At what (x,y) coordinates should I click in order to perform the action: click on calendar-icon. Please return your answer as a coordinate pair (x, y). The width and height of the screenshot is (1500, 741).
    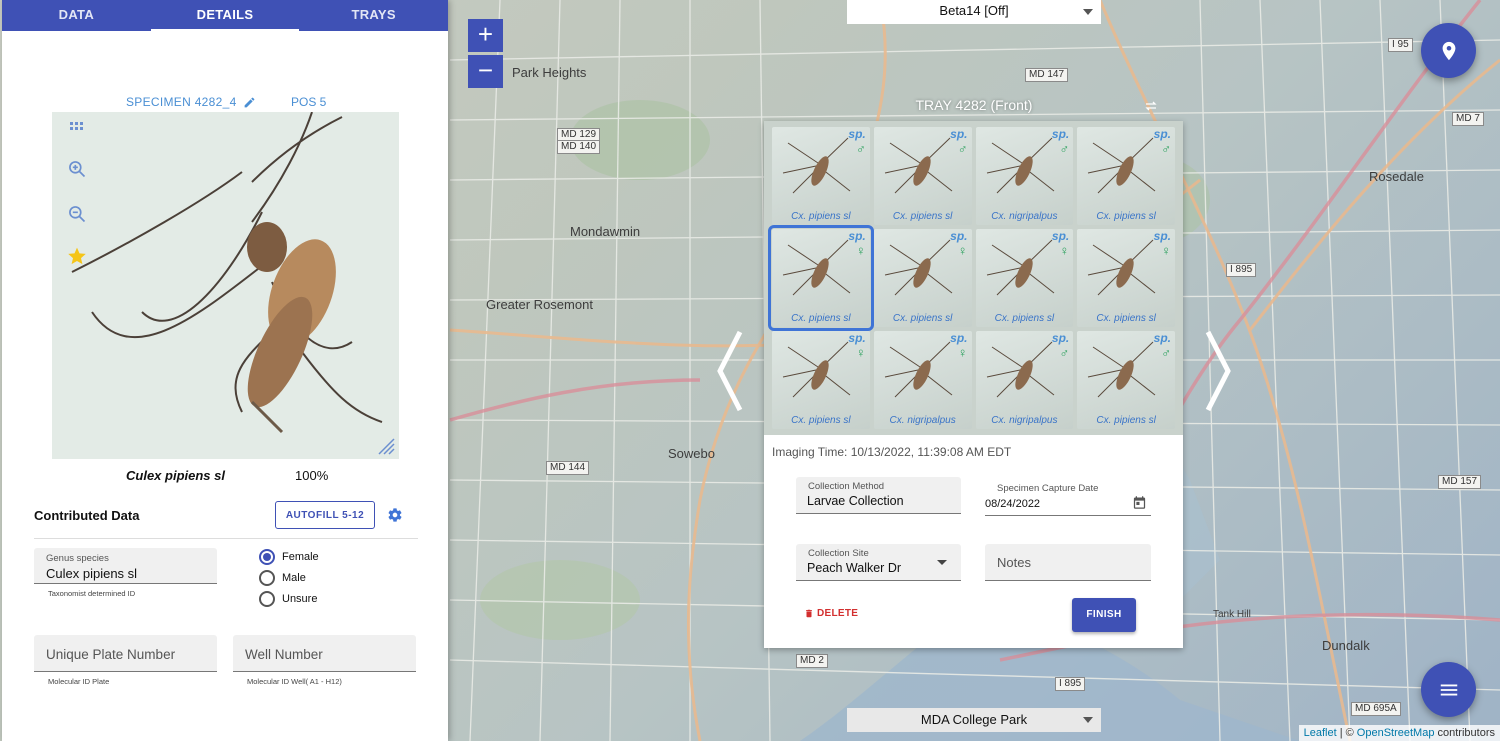
    Looking at the image, I should click on (1139, 502).